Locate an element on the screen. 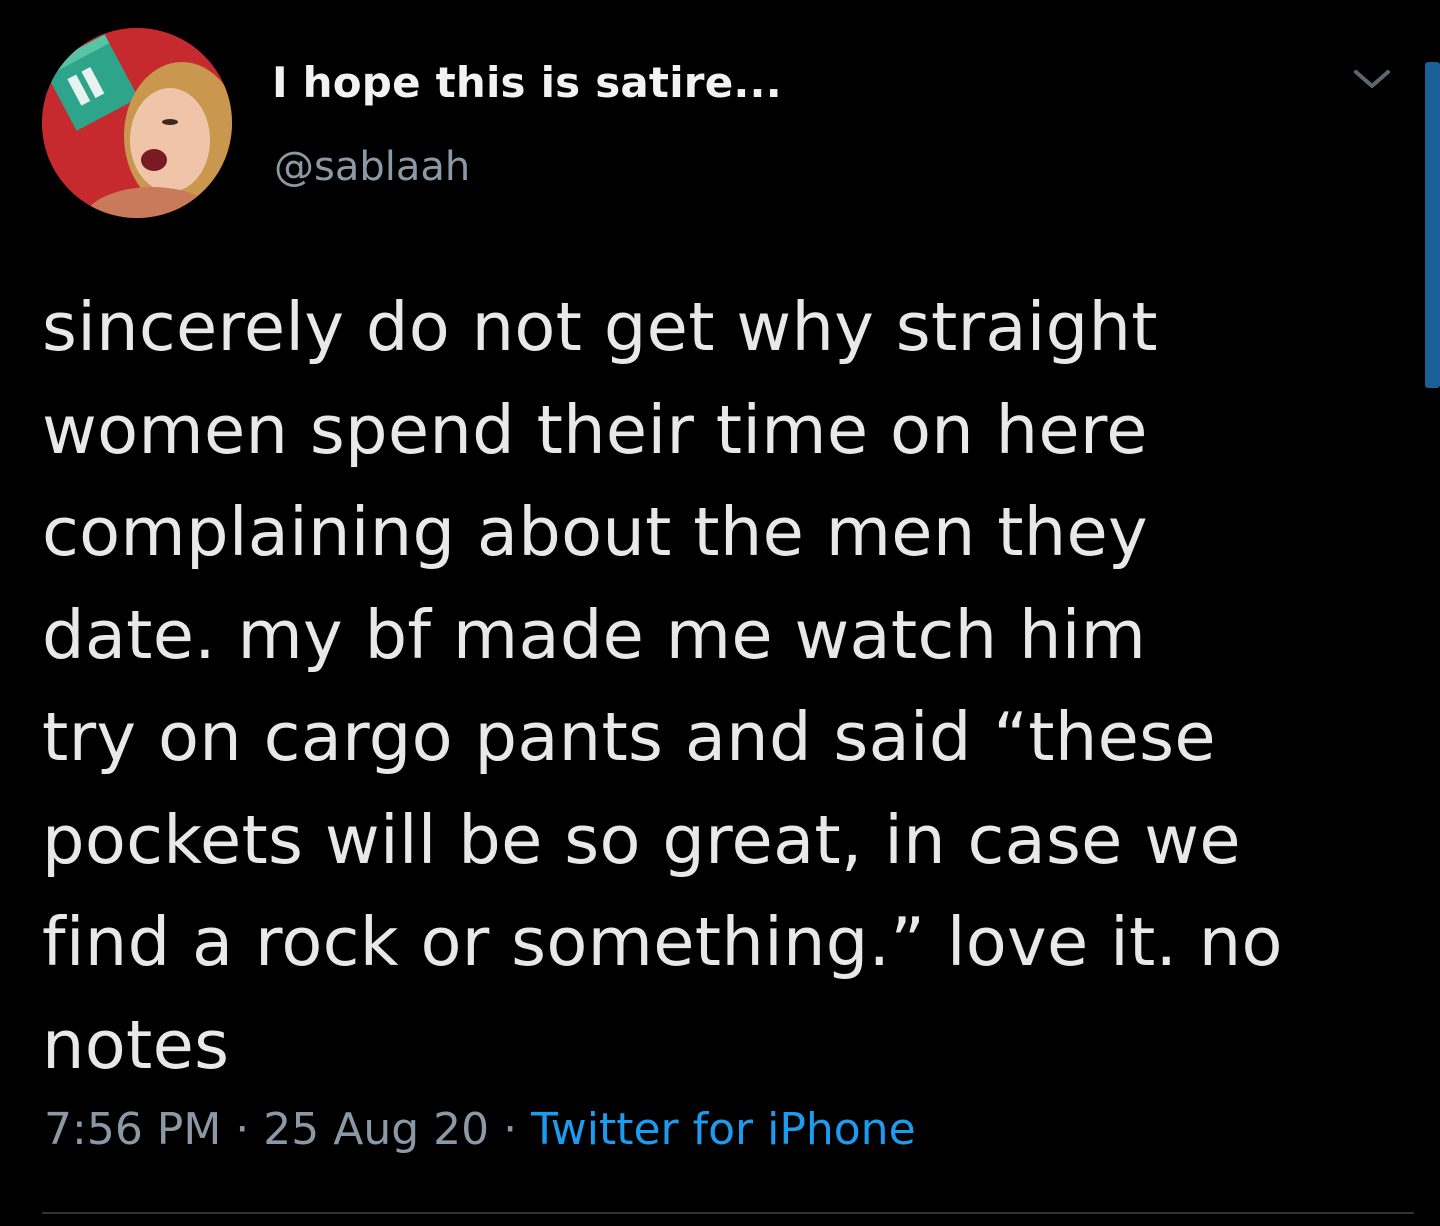 The width and height of the screenshot is (1440, 1226). avatar is located at coordinates (137, 123).